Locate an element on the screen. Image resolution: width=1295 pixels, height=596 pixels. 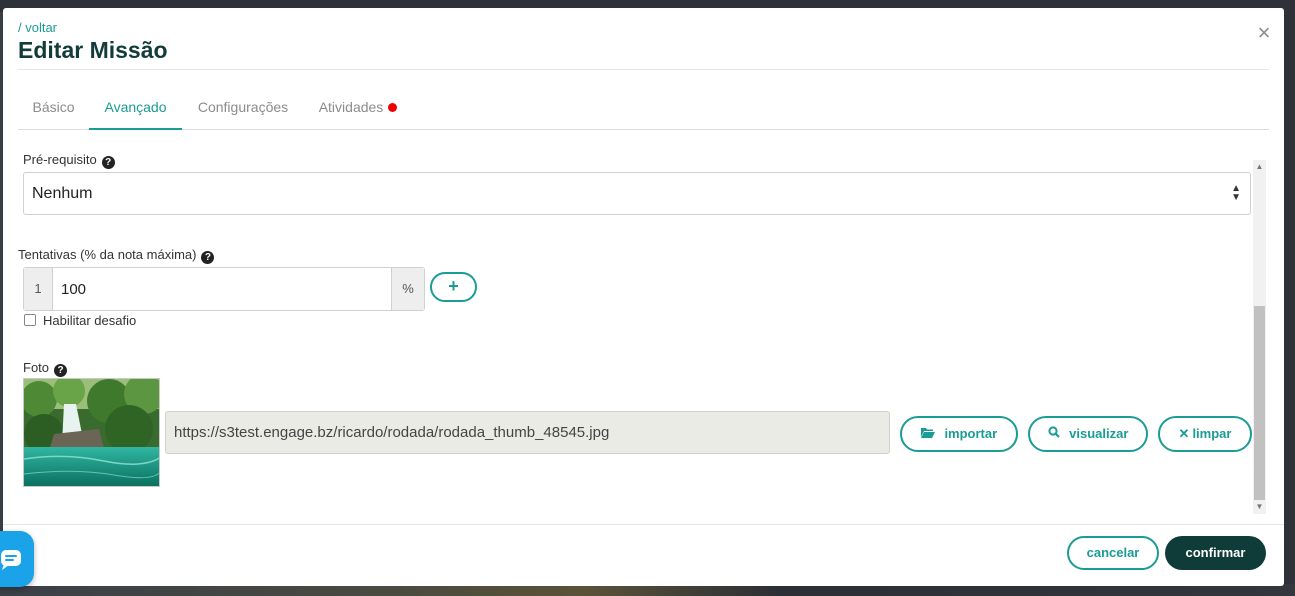
waterfall-image is located at coordinates (91, 432).